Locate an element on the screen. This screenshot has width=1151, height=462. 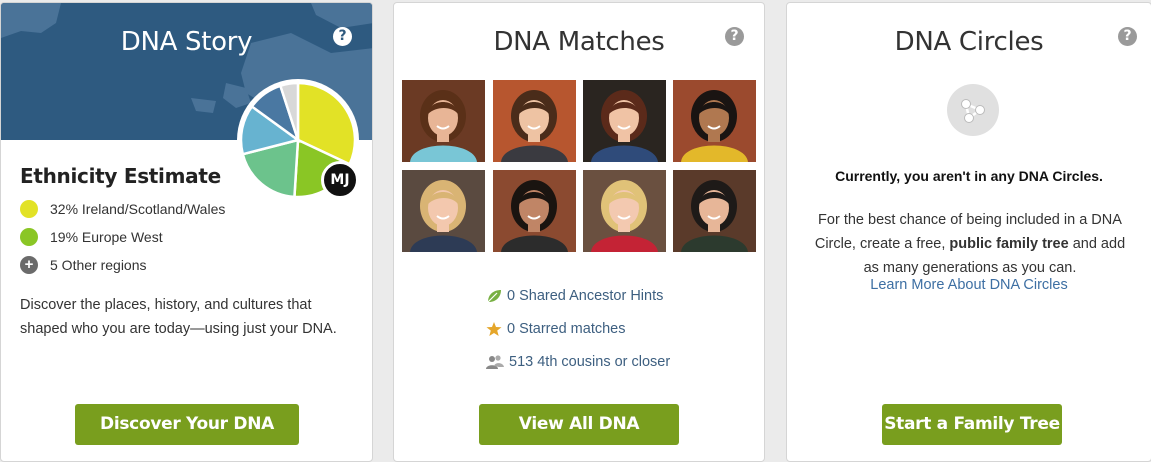
cousins-link: 513 4th cousins or closer is located at coordinates (578, 362).